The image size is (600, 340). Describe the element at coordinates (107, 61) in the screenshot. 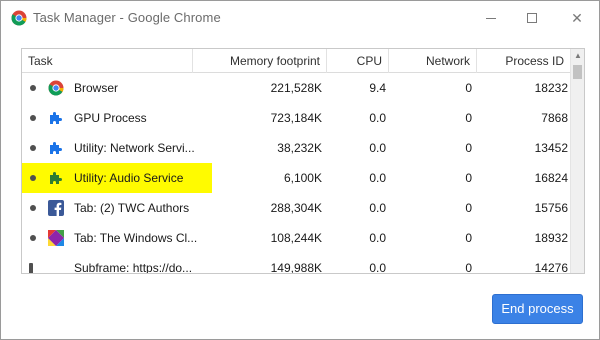

I see `column-header-task: Task` at that location.